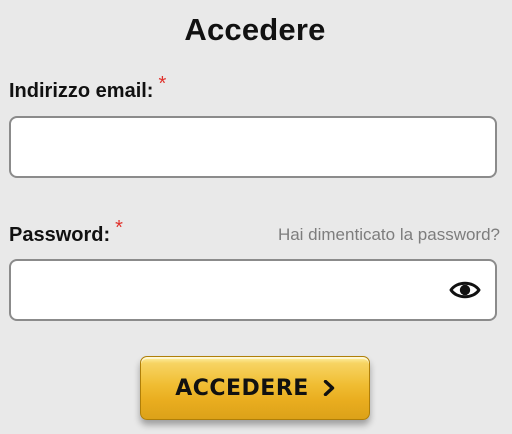  I want to click on email-required-mark: *, so click(162, 84).